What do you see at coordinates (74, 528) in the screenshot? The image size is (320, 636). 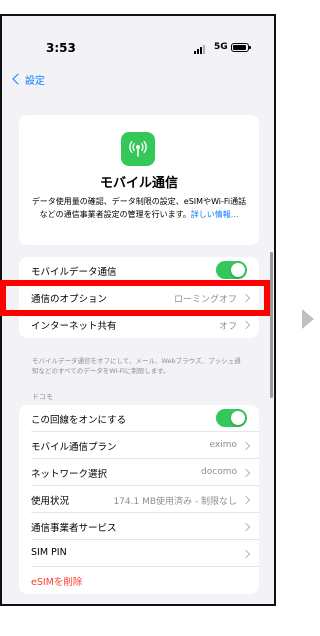 I see `row-label: 通信事業者サービス` at bounding box center [74, 528].